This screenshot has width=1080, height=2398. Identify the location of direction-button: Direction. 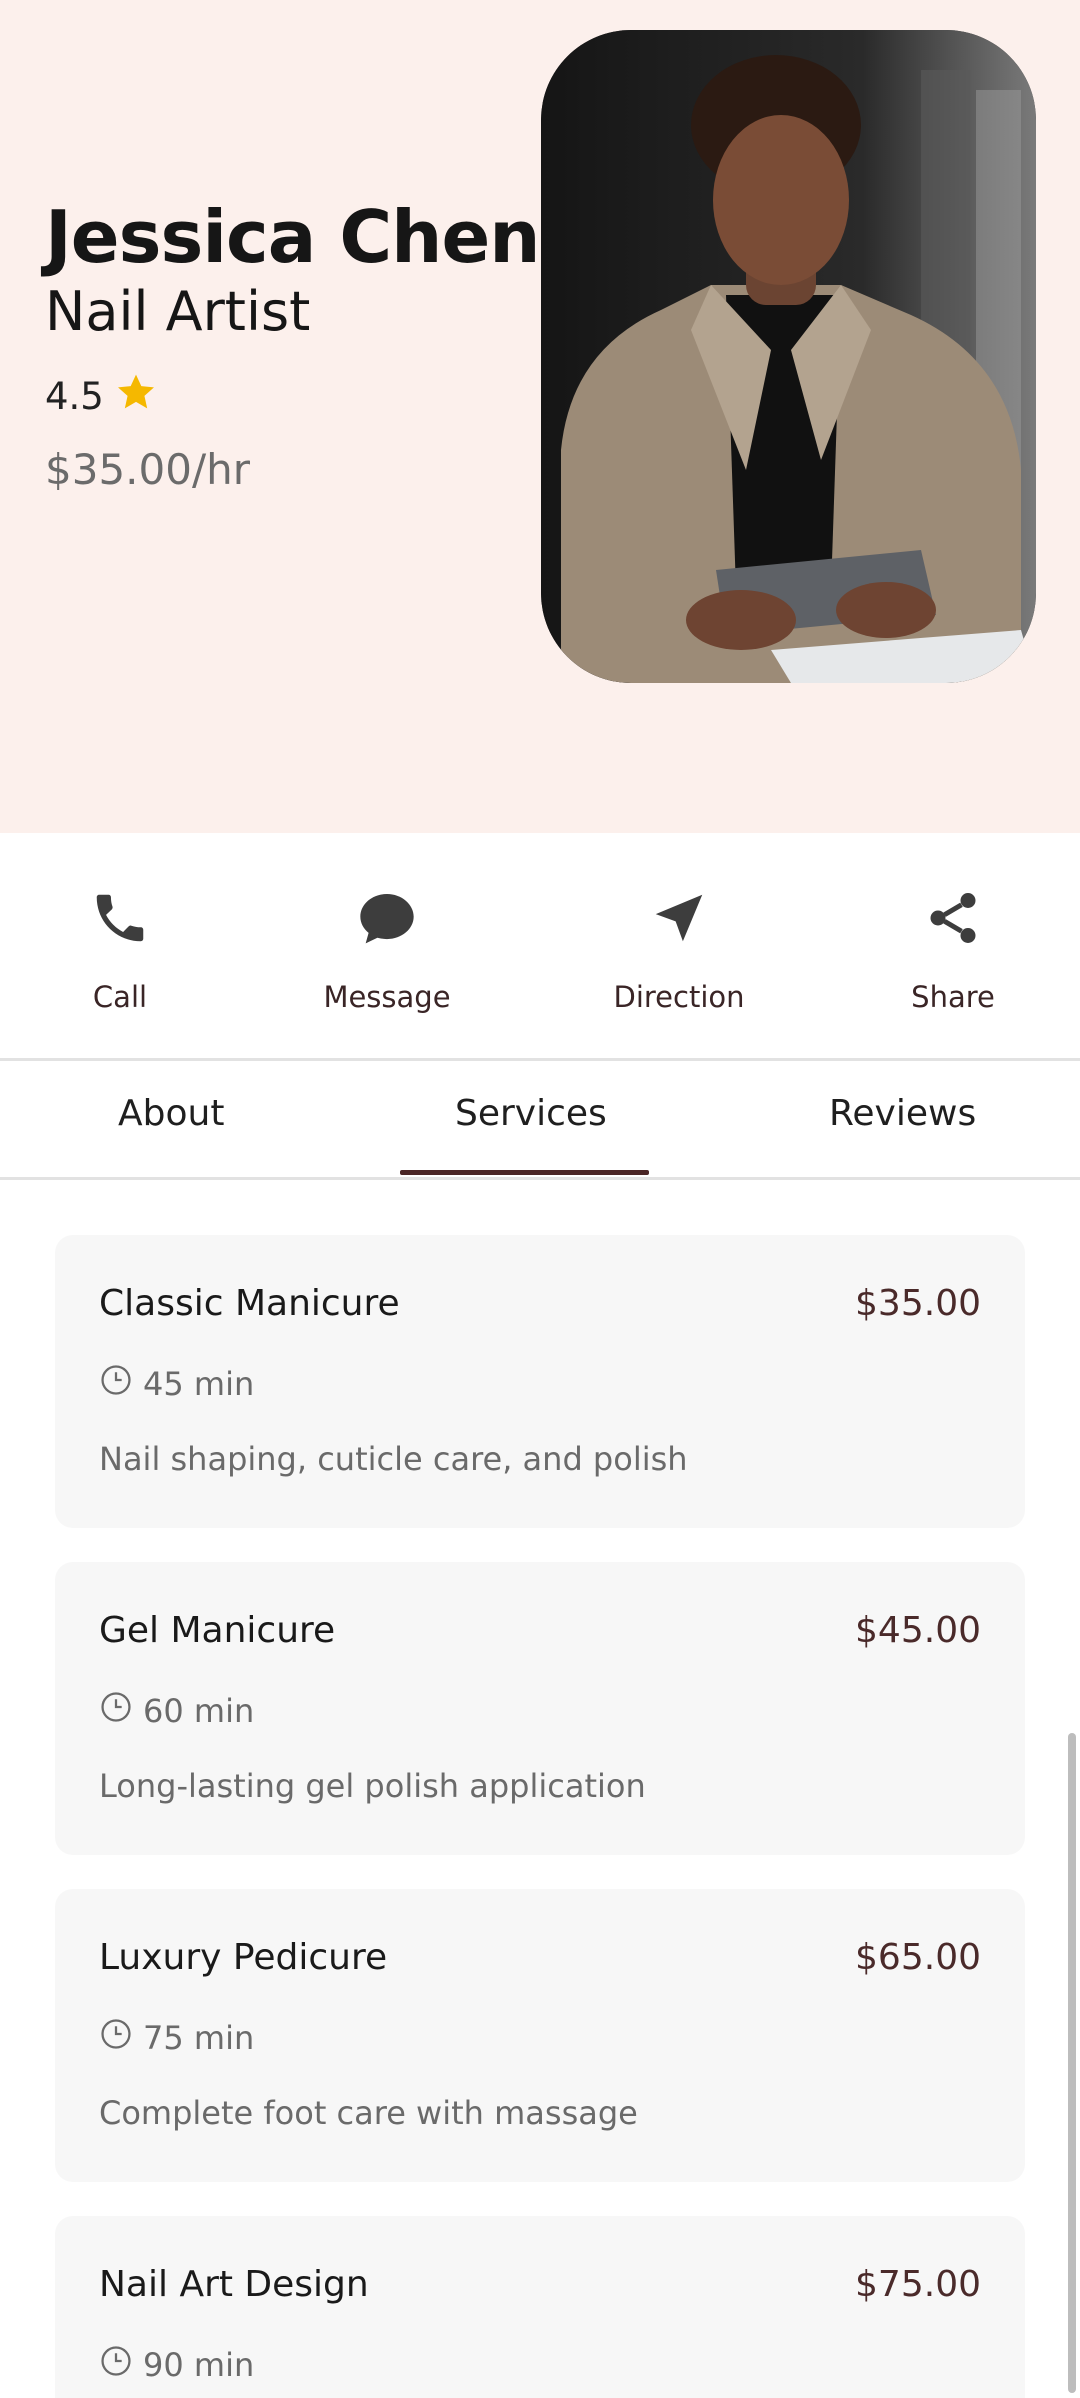
(679, 946).